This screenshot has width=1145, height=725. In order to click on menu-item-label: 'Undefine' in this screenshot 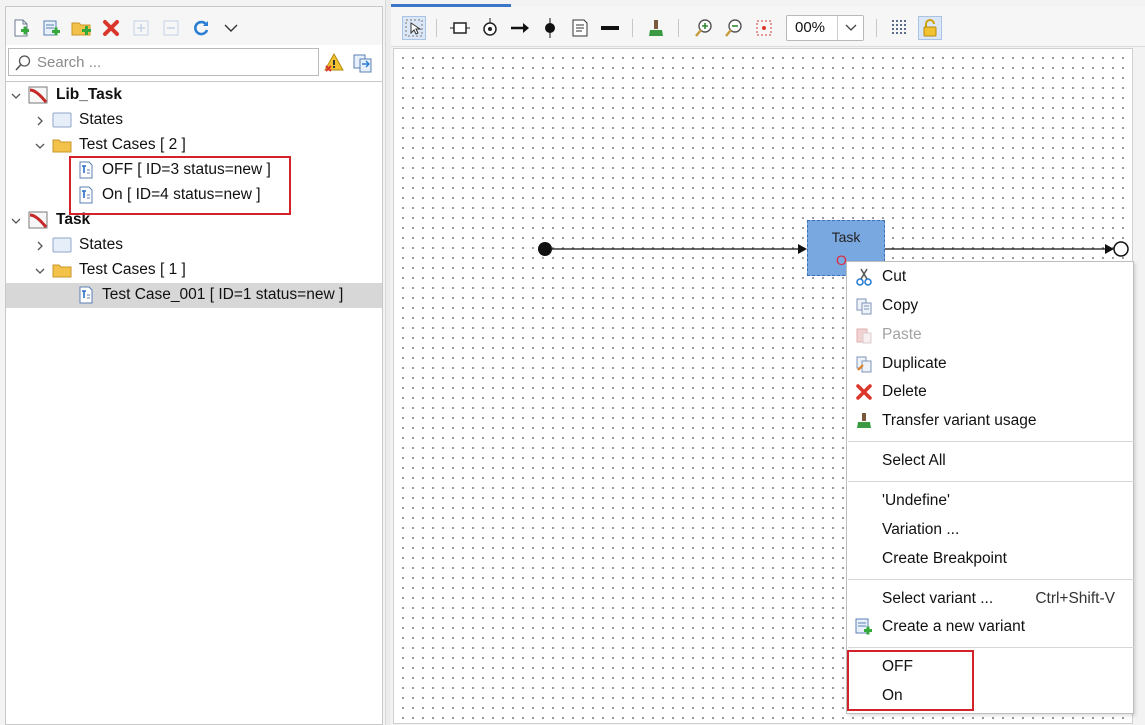, I will do `click(916, 500)`.